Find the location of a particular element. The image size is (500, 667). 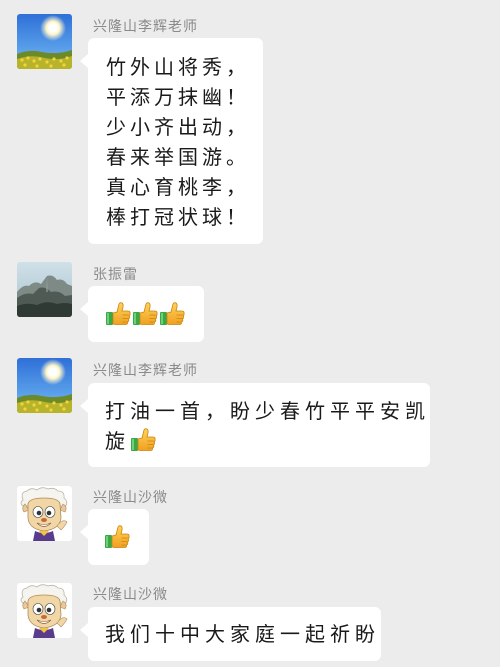

mountain-avatar is located at coordinates (44, 289).